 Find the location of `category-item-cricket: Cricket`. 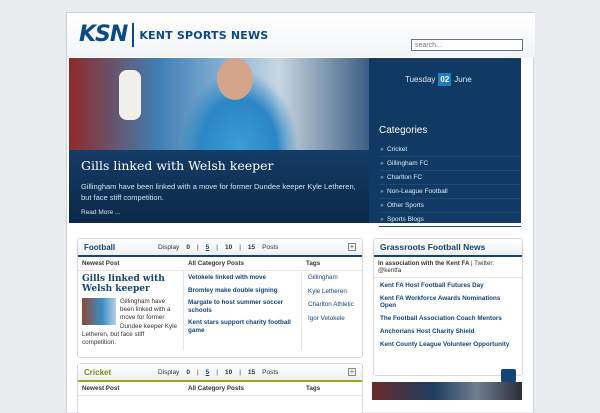

category-item-cricket: Cricket is located at coordinates (450, 150).